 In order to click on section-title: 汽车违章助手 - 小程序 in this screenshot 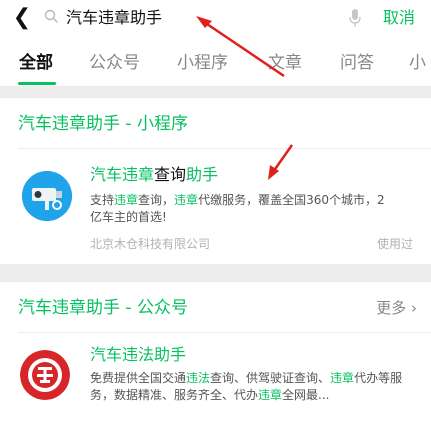, I will do `click(103, 124)`.